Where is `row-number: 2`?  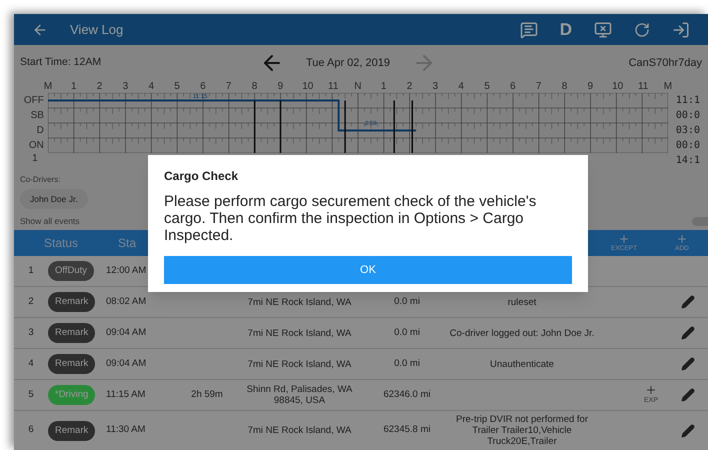 row-number: 2 is located at coordinates (31, 301).